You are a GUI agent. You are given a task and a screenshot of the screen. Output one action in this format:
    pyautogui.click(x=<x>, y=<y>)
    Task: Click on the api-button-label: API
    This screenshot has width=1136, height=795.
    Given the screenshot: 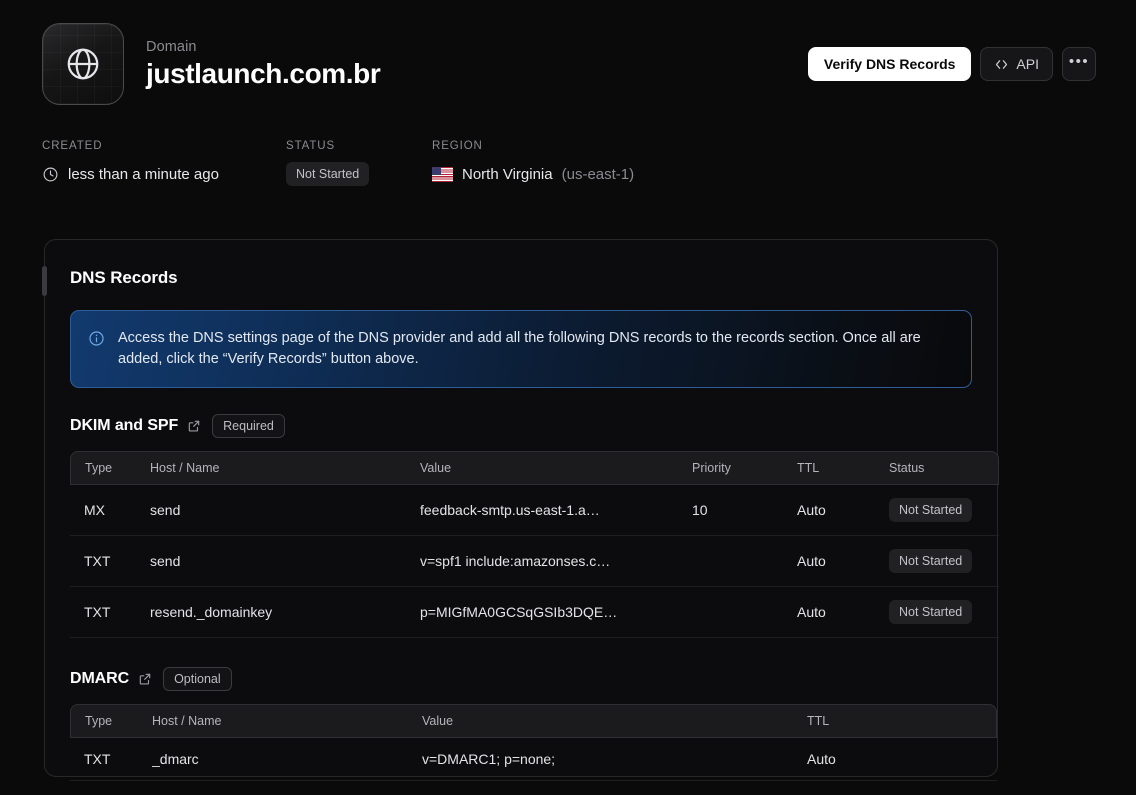 What is the action you would take?
    pyautogui.click(x=1027, y=64)
    